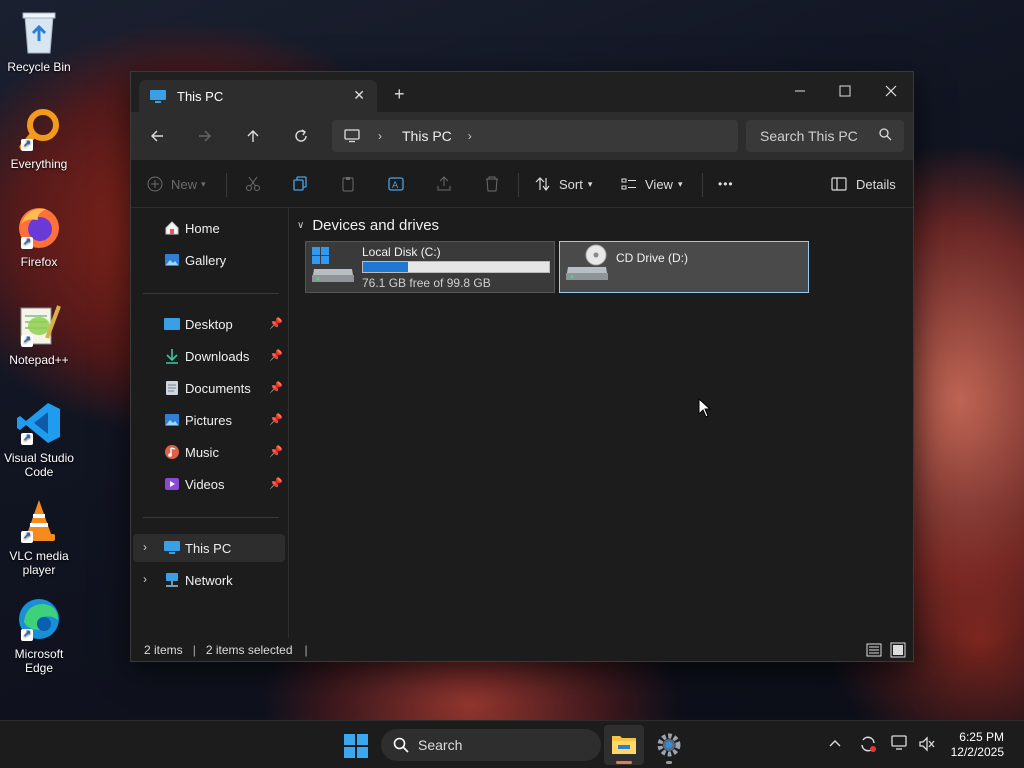 This screenshot has width=1024, height=768. Describe the element at coordinates (680, 183) in the screenshot. I see `chevron-down-icon: ▾` at that location.